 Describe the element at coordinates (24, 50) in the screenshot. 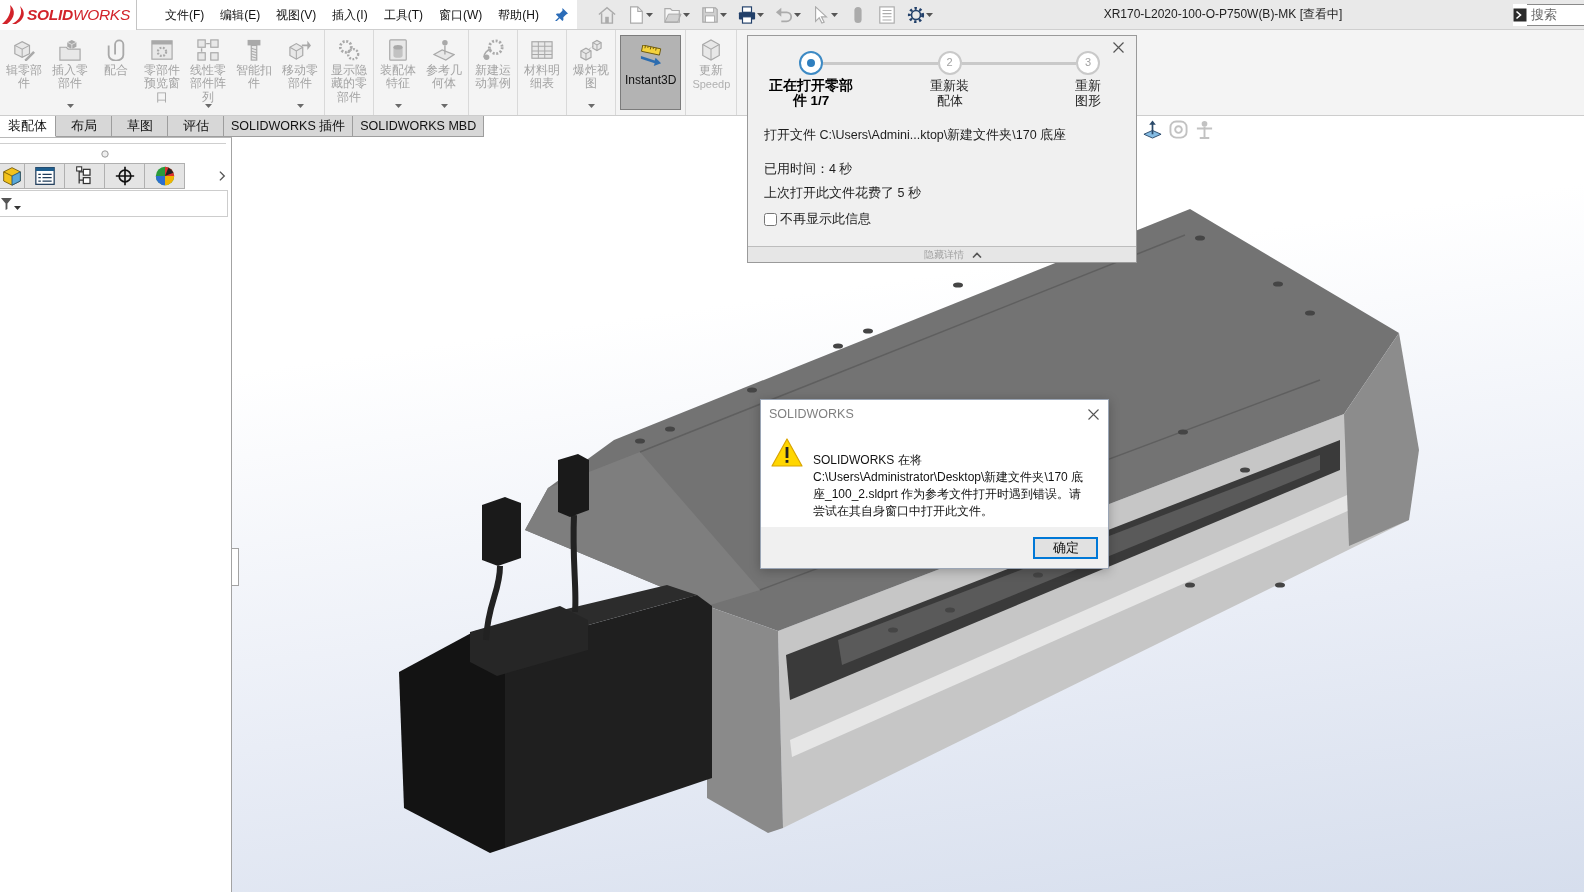

I see `cube-pencil-icon` at that location.